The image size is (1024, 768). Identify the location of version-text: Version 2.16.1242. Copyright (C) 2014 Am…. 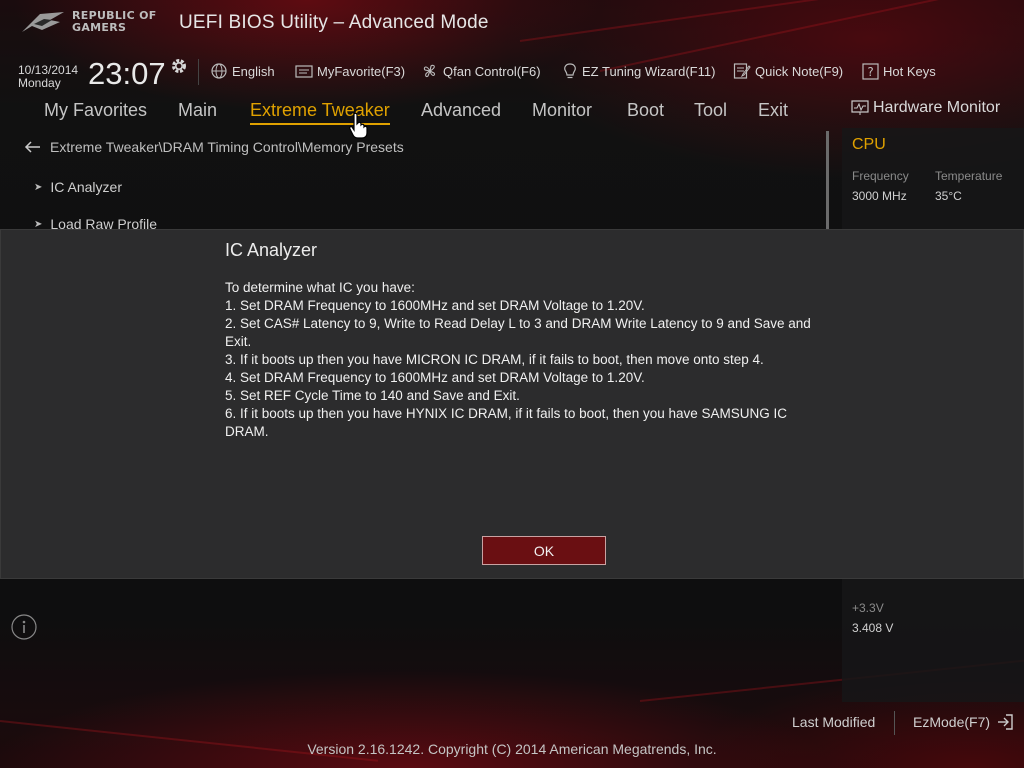
(512, 749).